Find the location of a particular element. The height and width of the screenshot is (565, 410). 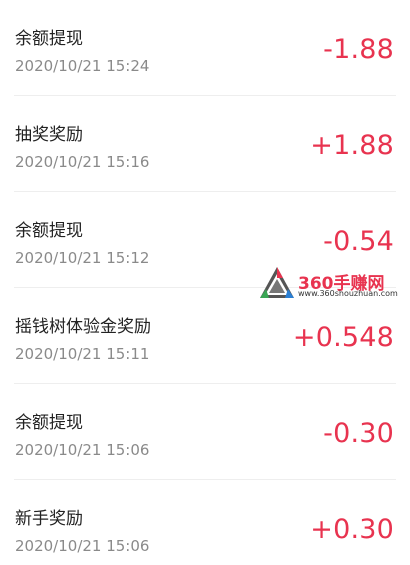

transaction-amount: +1.88 is located at coordinates (352, 145).